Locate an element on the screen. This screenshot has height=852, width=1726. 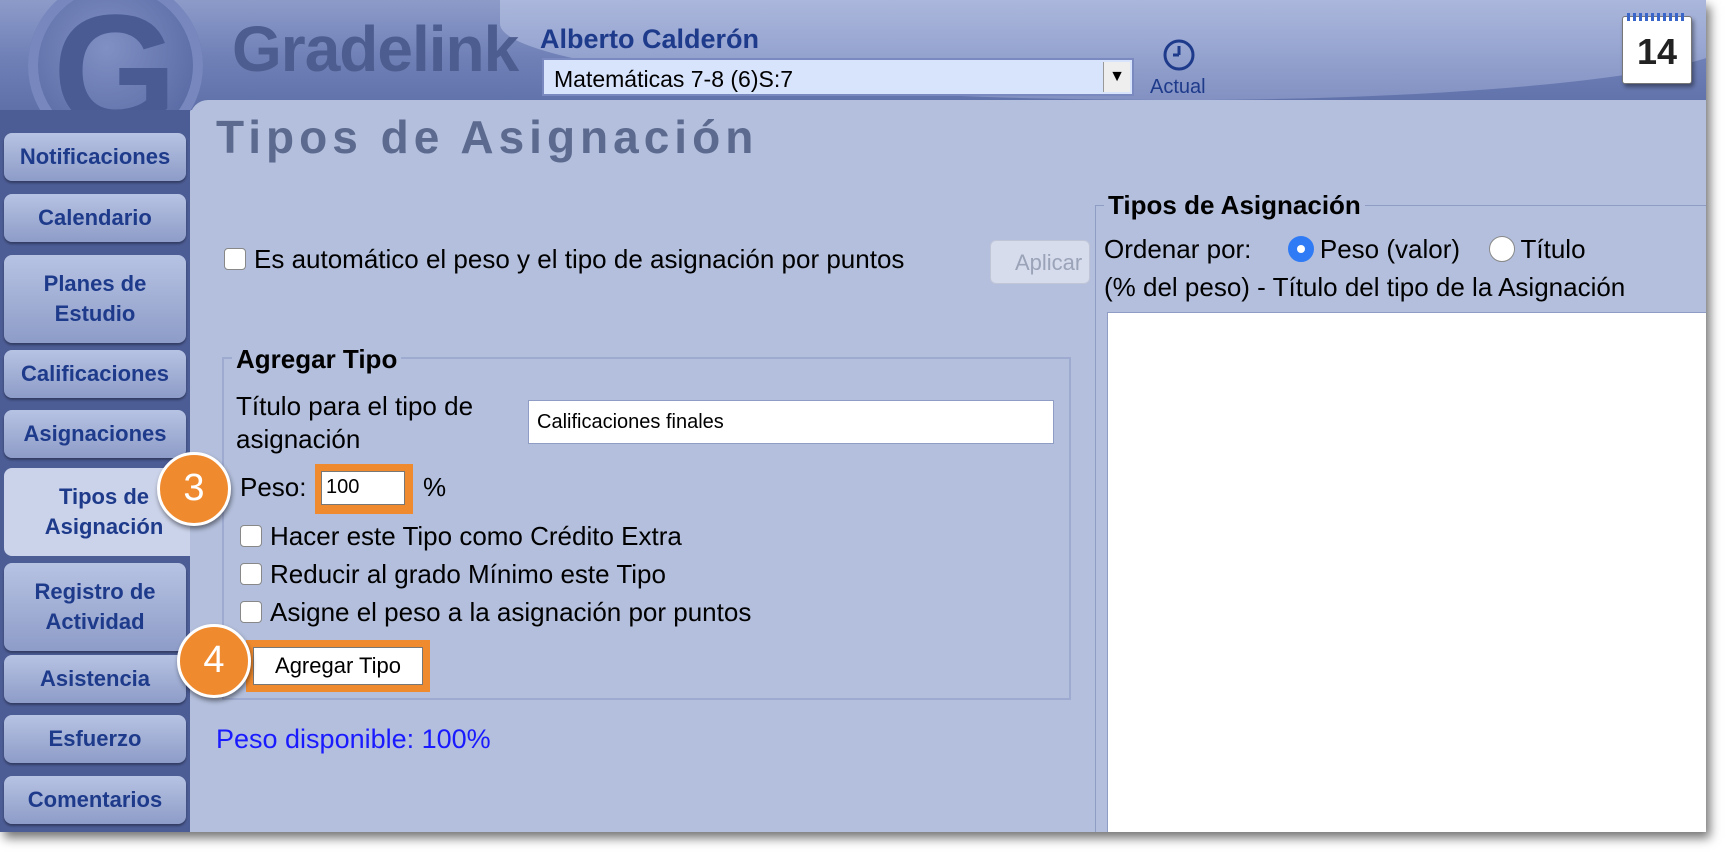
min-grade-row: Reducir al grado Mínimo este Tipo is located at coordinates (453, 574).